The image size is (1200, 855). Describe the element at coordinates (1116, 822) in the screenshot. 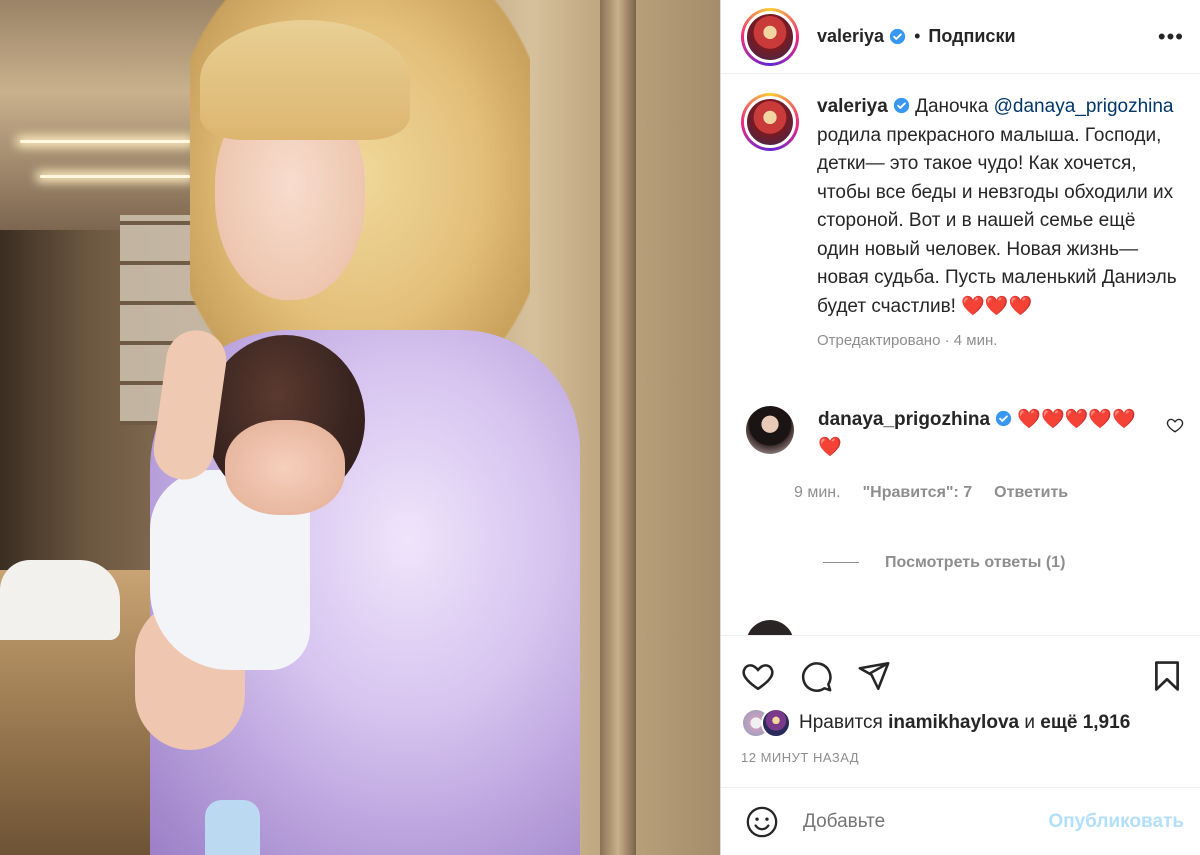

I see `publish-button: Опубликовать` at that location.